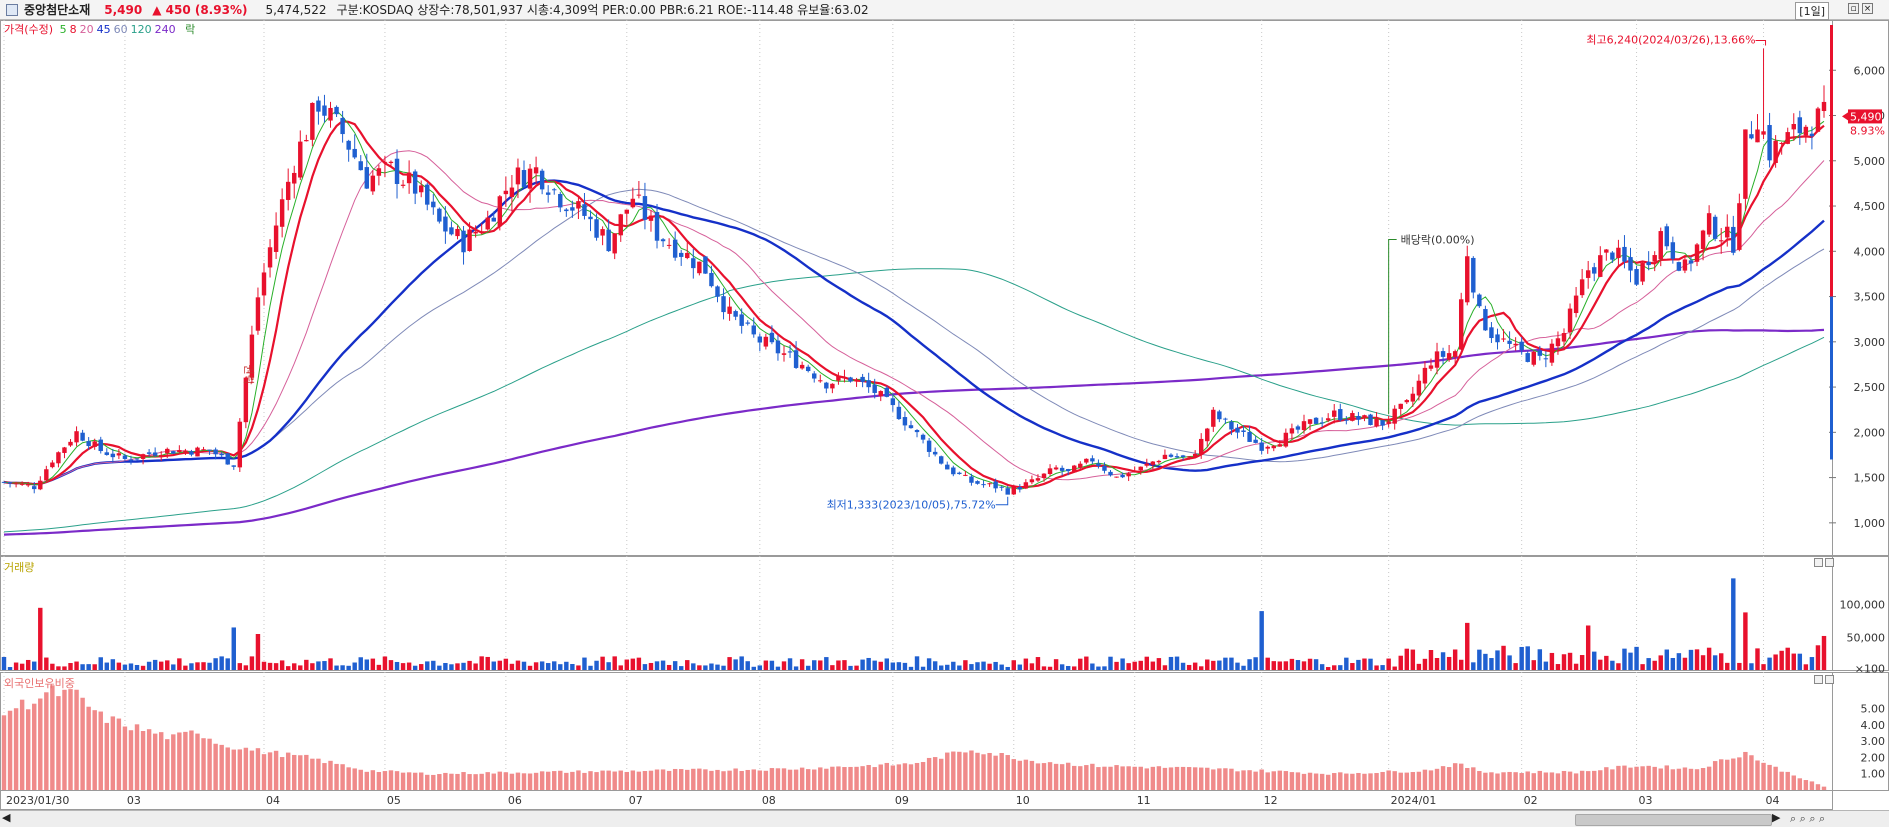 This screenshot has width=1889, height=827. Describe the element at coordinates (141, 29) in the screenshot. I see `ma-legend-120: 120` at that location.